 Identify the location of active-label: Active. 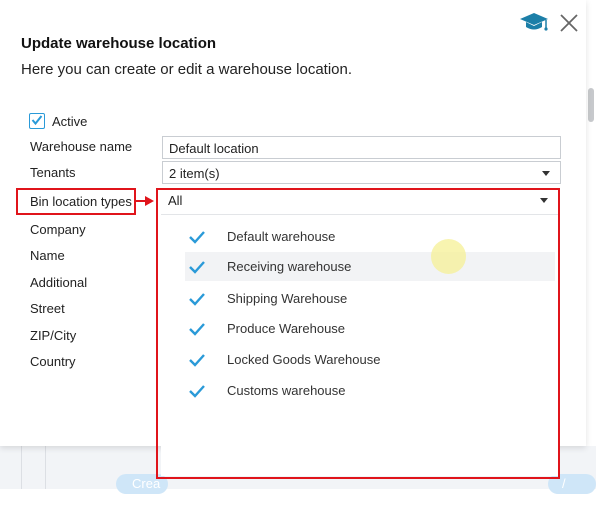
(70, 121).